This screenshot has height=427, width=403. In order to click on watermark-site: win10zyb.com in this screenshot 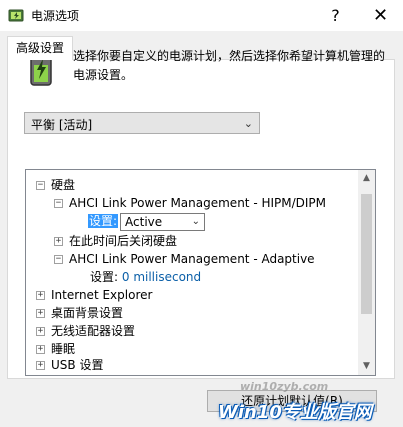, I will do `click(284, 386)`.